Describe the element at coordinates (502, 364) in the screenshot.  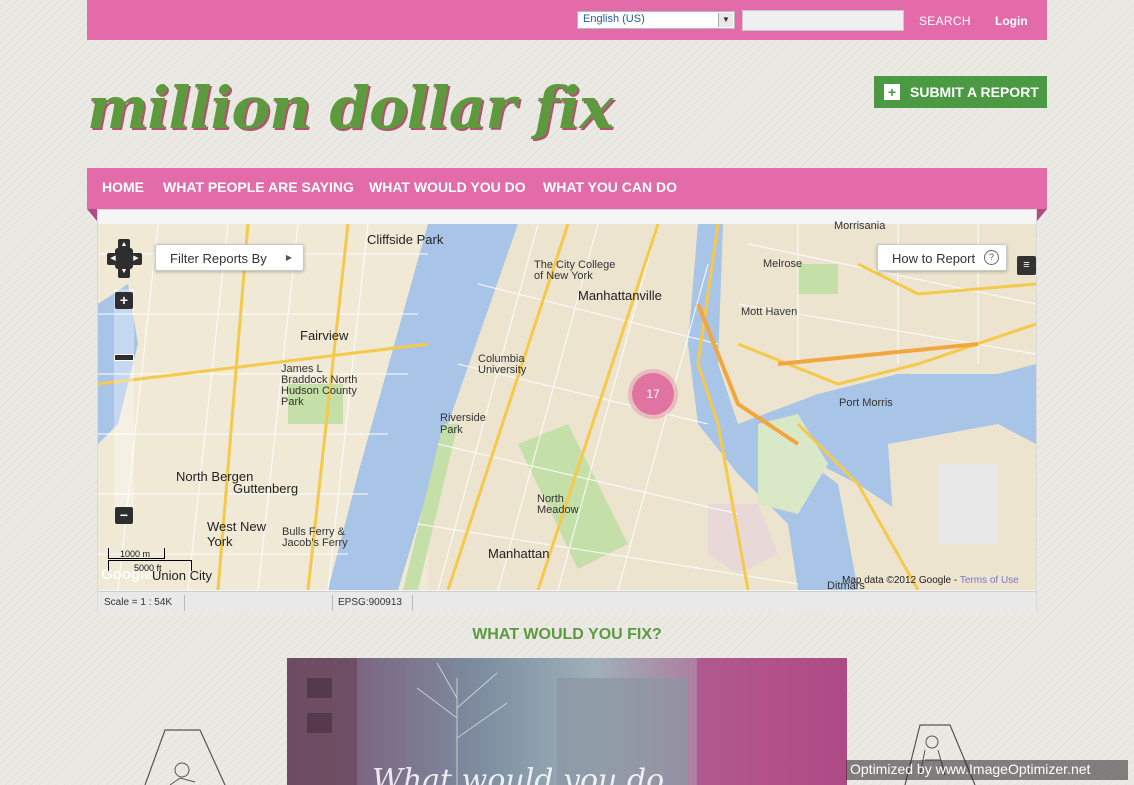
I see `map-label: Columbia University` at that location.